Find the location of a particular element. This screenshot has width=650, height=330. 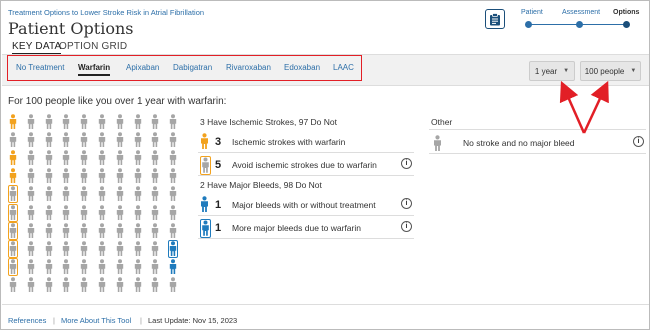

annotation-arrow-population is located at coordinates (595, 107).